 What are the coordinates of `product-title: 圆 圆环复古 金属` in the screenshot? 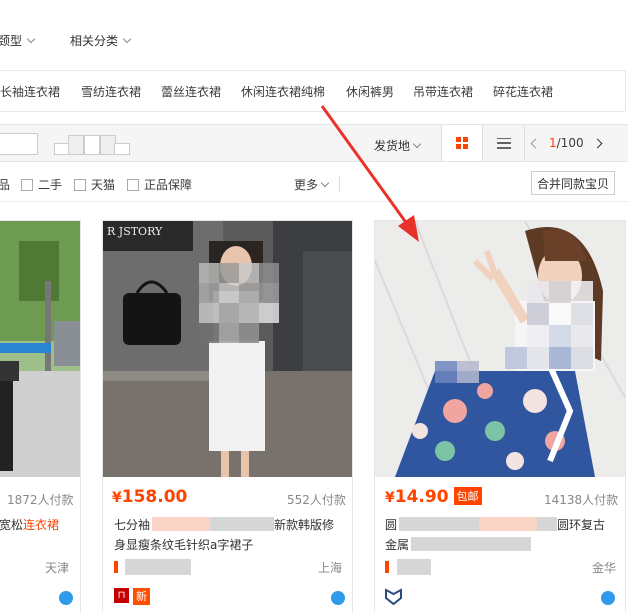 It's located at (503, 535).